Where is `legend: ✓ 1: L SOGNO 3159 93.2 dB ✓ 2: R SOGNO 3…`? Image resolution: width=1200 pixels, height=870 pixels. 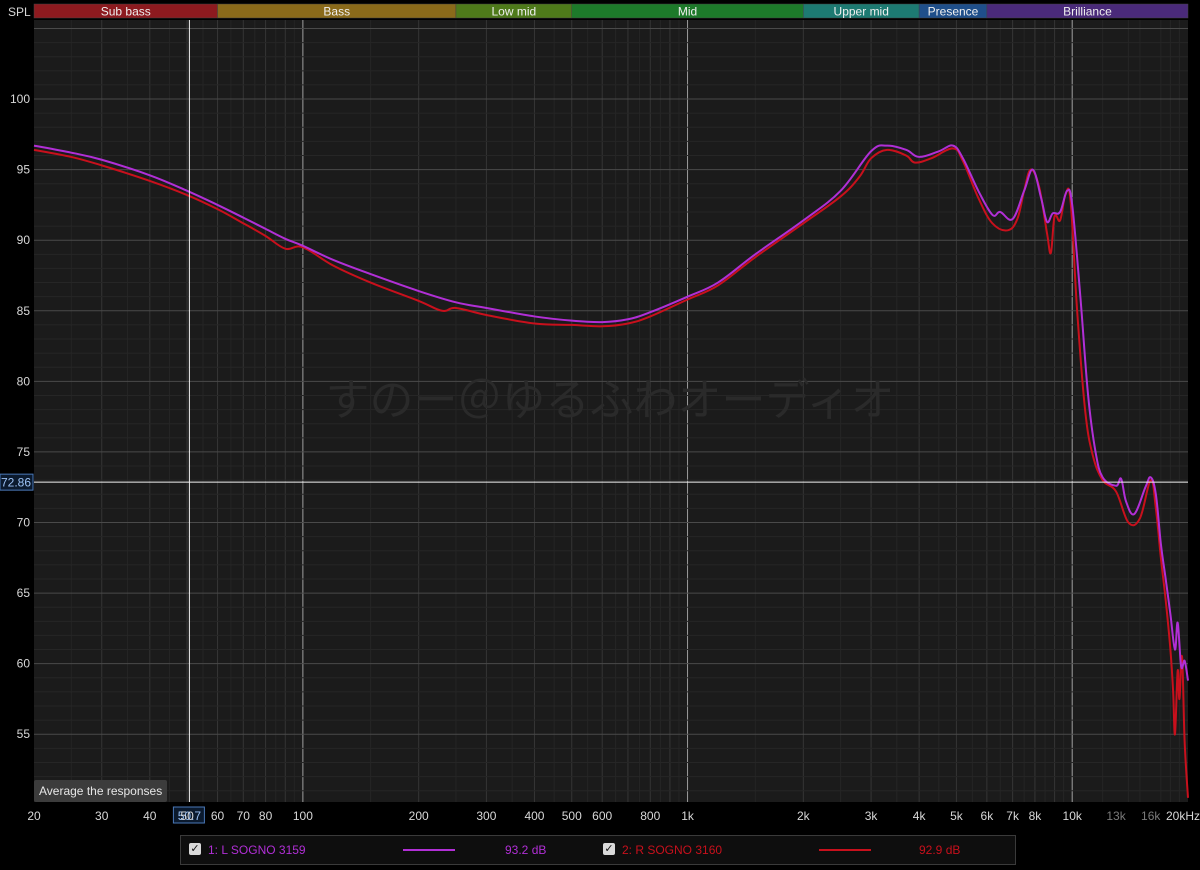
legend: ✓ 1: L SOGNO 3159 93.2 dB ✓ 2: R SOGNO 3… is located at coordinates (598, 850).